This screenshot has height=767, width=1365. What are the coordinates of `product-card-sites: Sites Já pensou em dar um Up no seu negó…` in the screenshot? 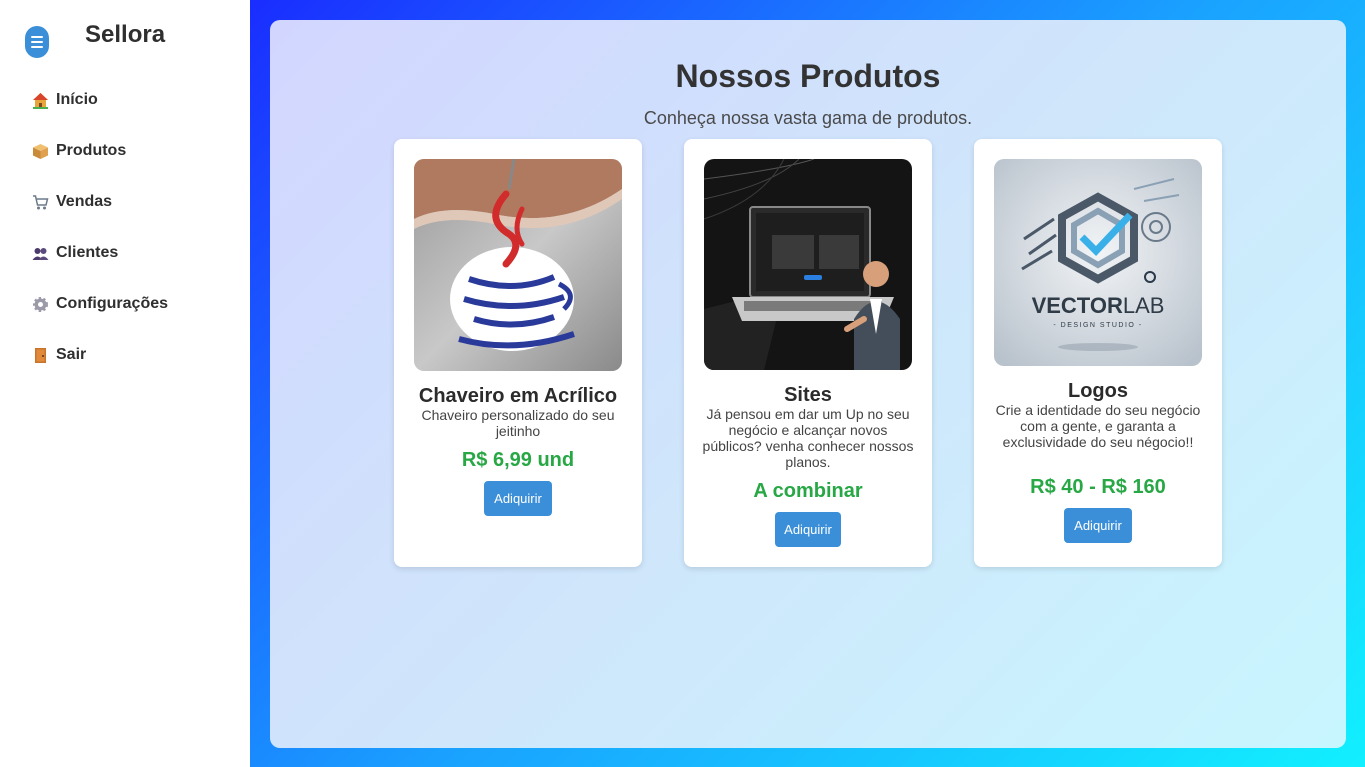 It's located at (808, 353).